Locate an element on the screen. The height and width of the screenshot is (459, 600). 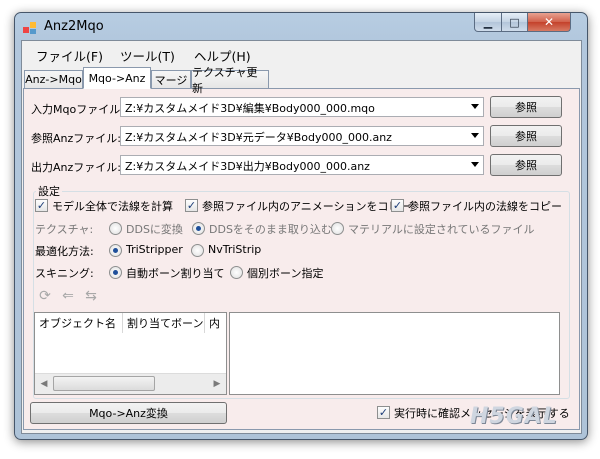
scrollbar-thumb is located at coordinates (104, 383).